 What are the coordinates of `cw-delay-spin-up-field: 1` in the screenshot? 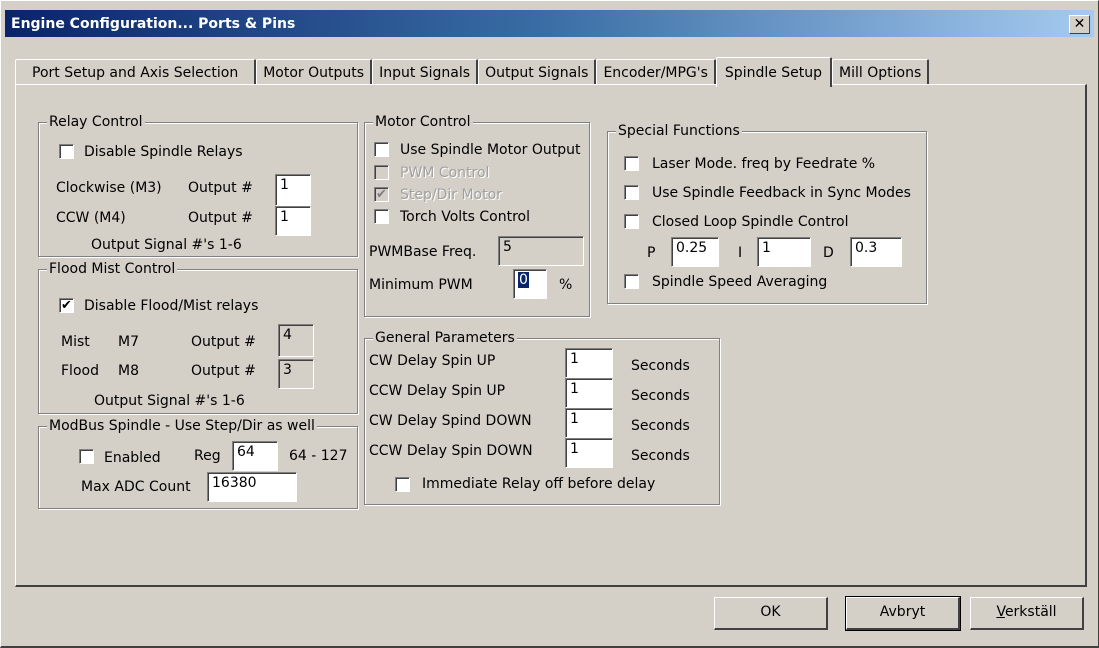 It's located at (589, 363).